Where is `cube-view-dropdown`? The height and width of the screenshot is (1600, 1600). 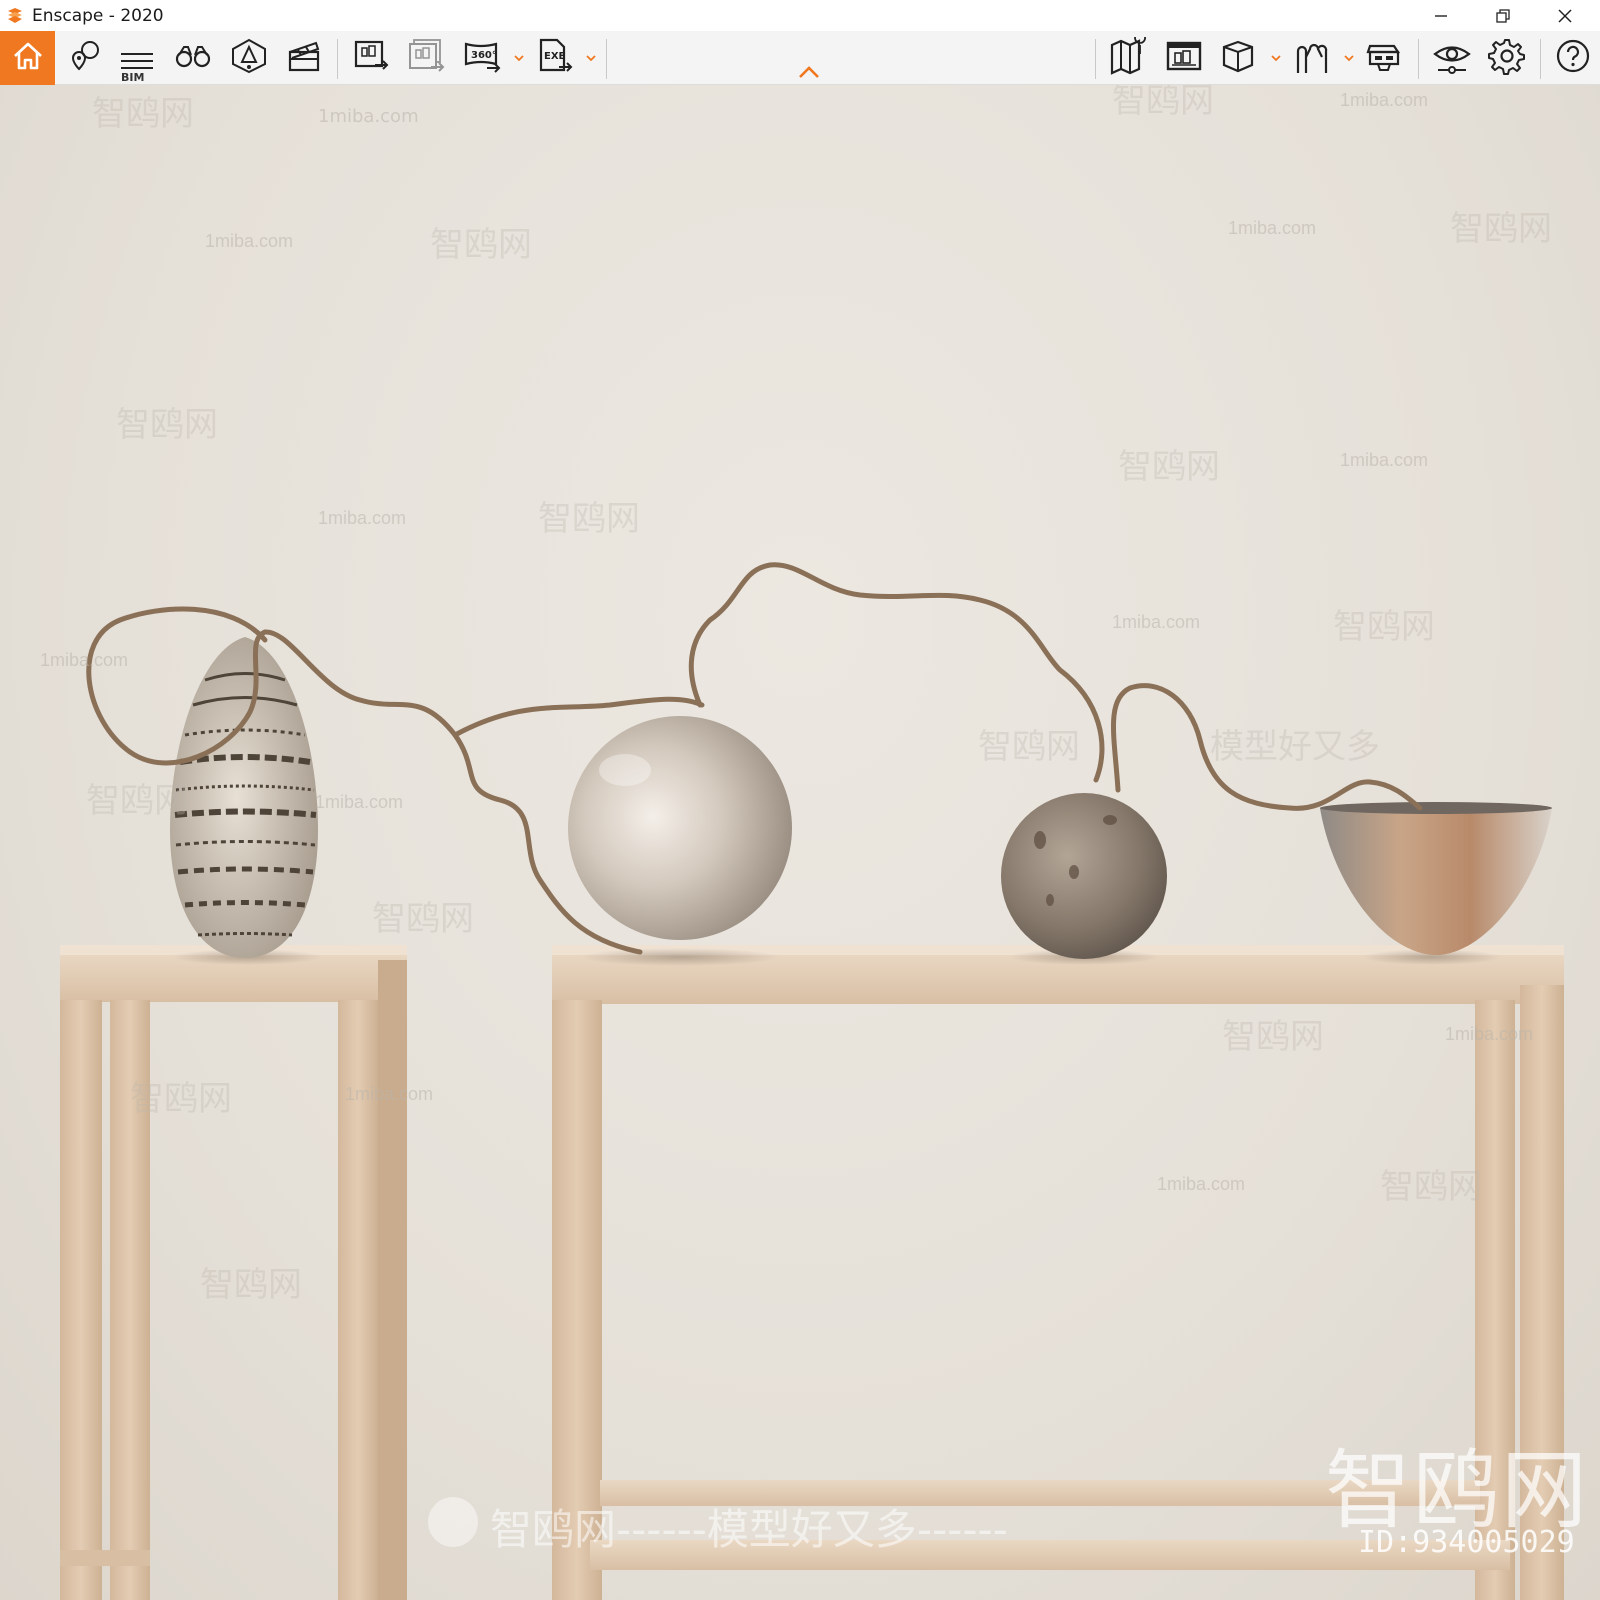
cube-view-dropdown is located at coordinates (1276, 58).